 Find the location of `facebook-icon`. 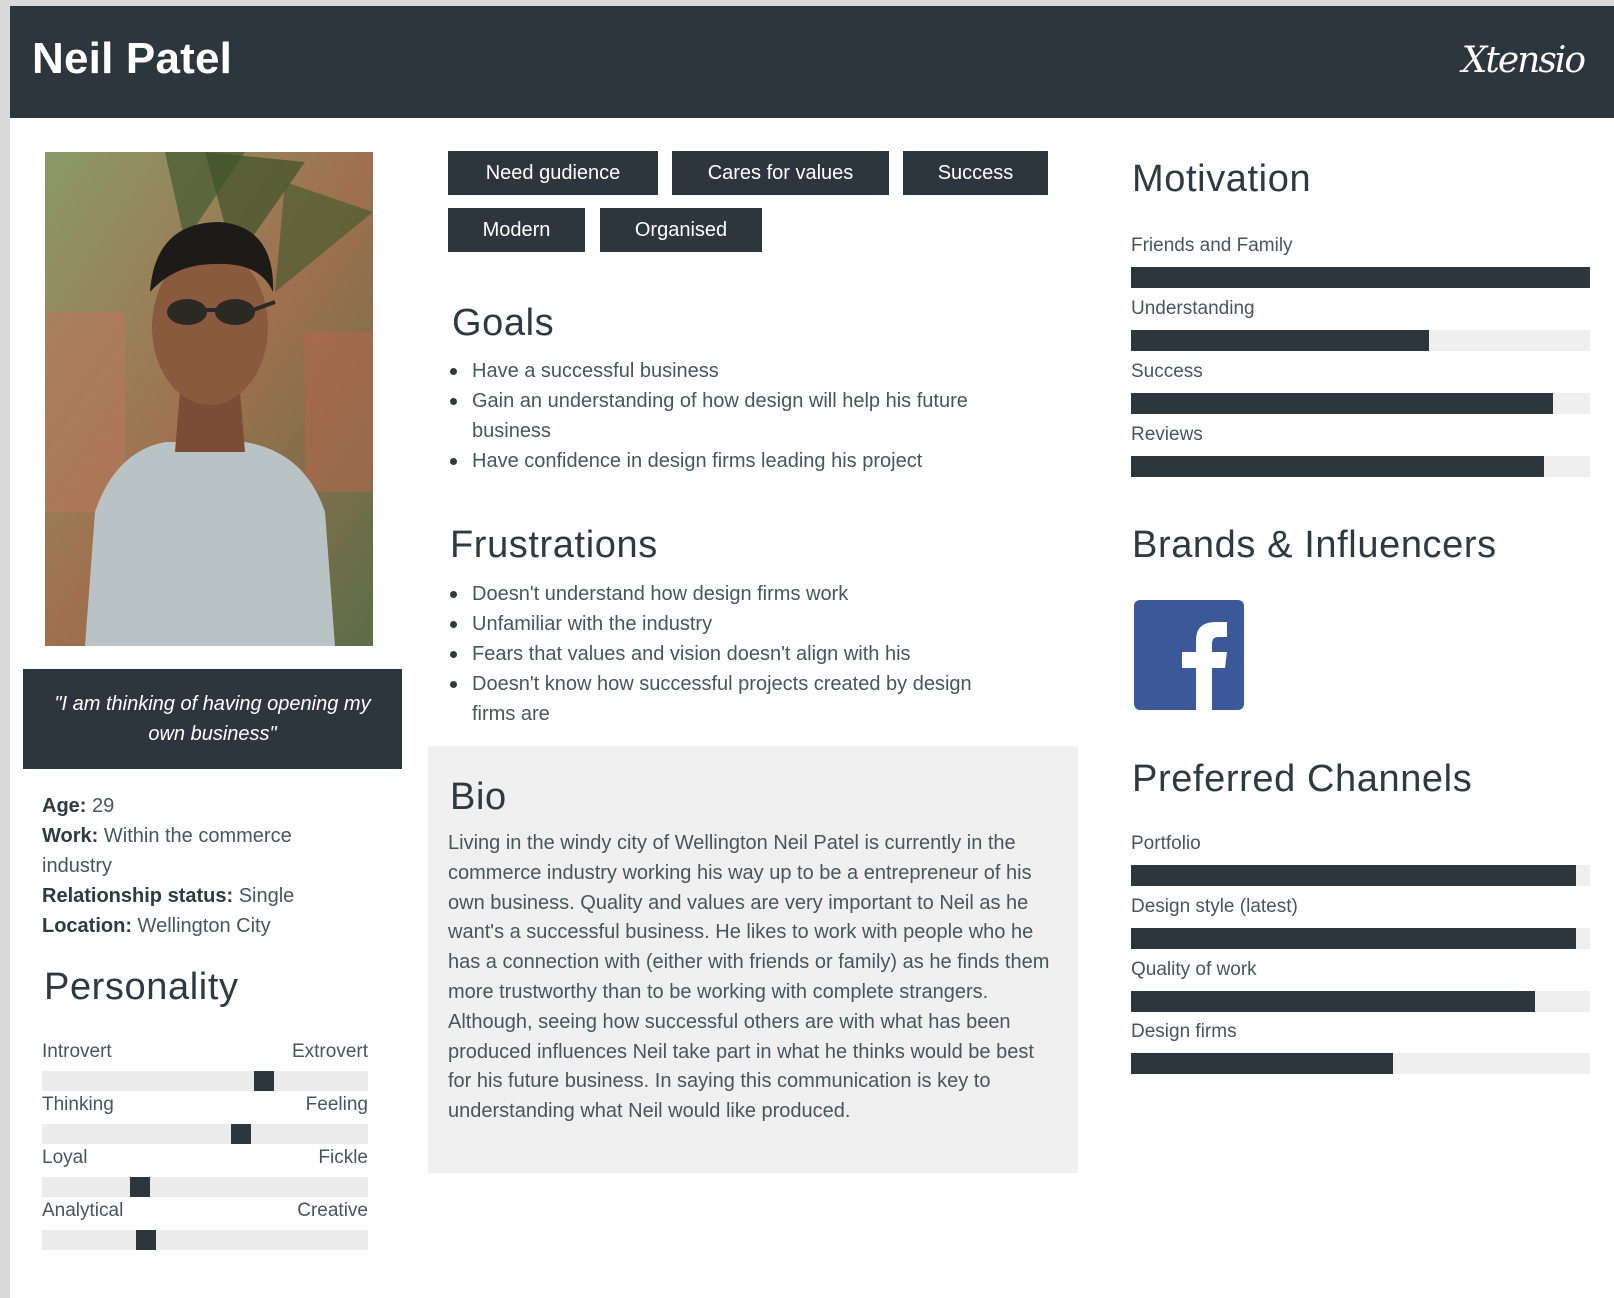

facebook-icon is located at coordinates (1189, 655).